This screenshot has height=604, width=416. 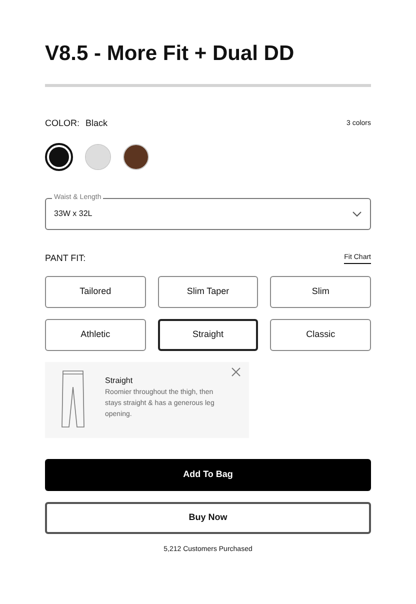 I want to click on fit-option: Straight, so click(x=208, y=335).